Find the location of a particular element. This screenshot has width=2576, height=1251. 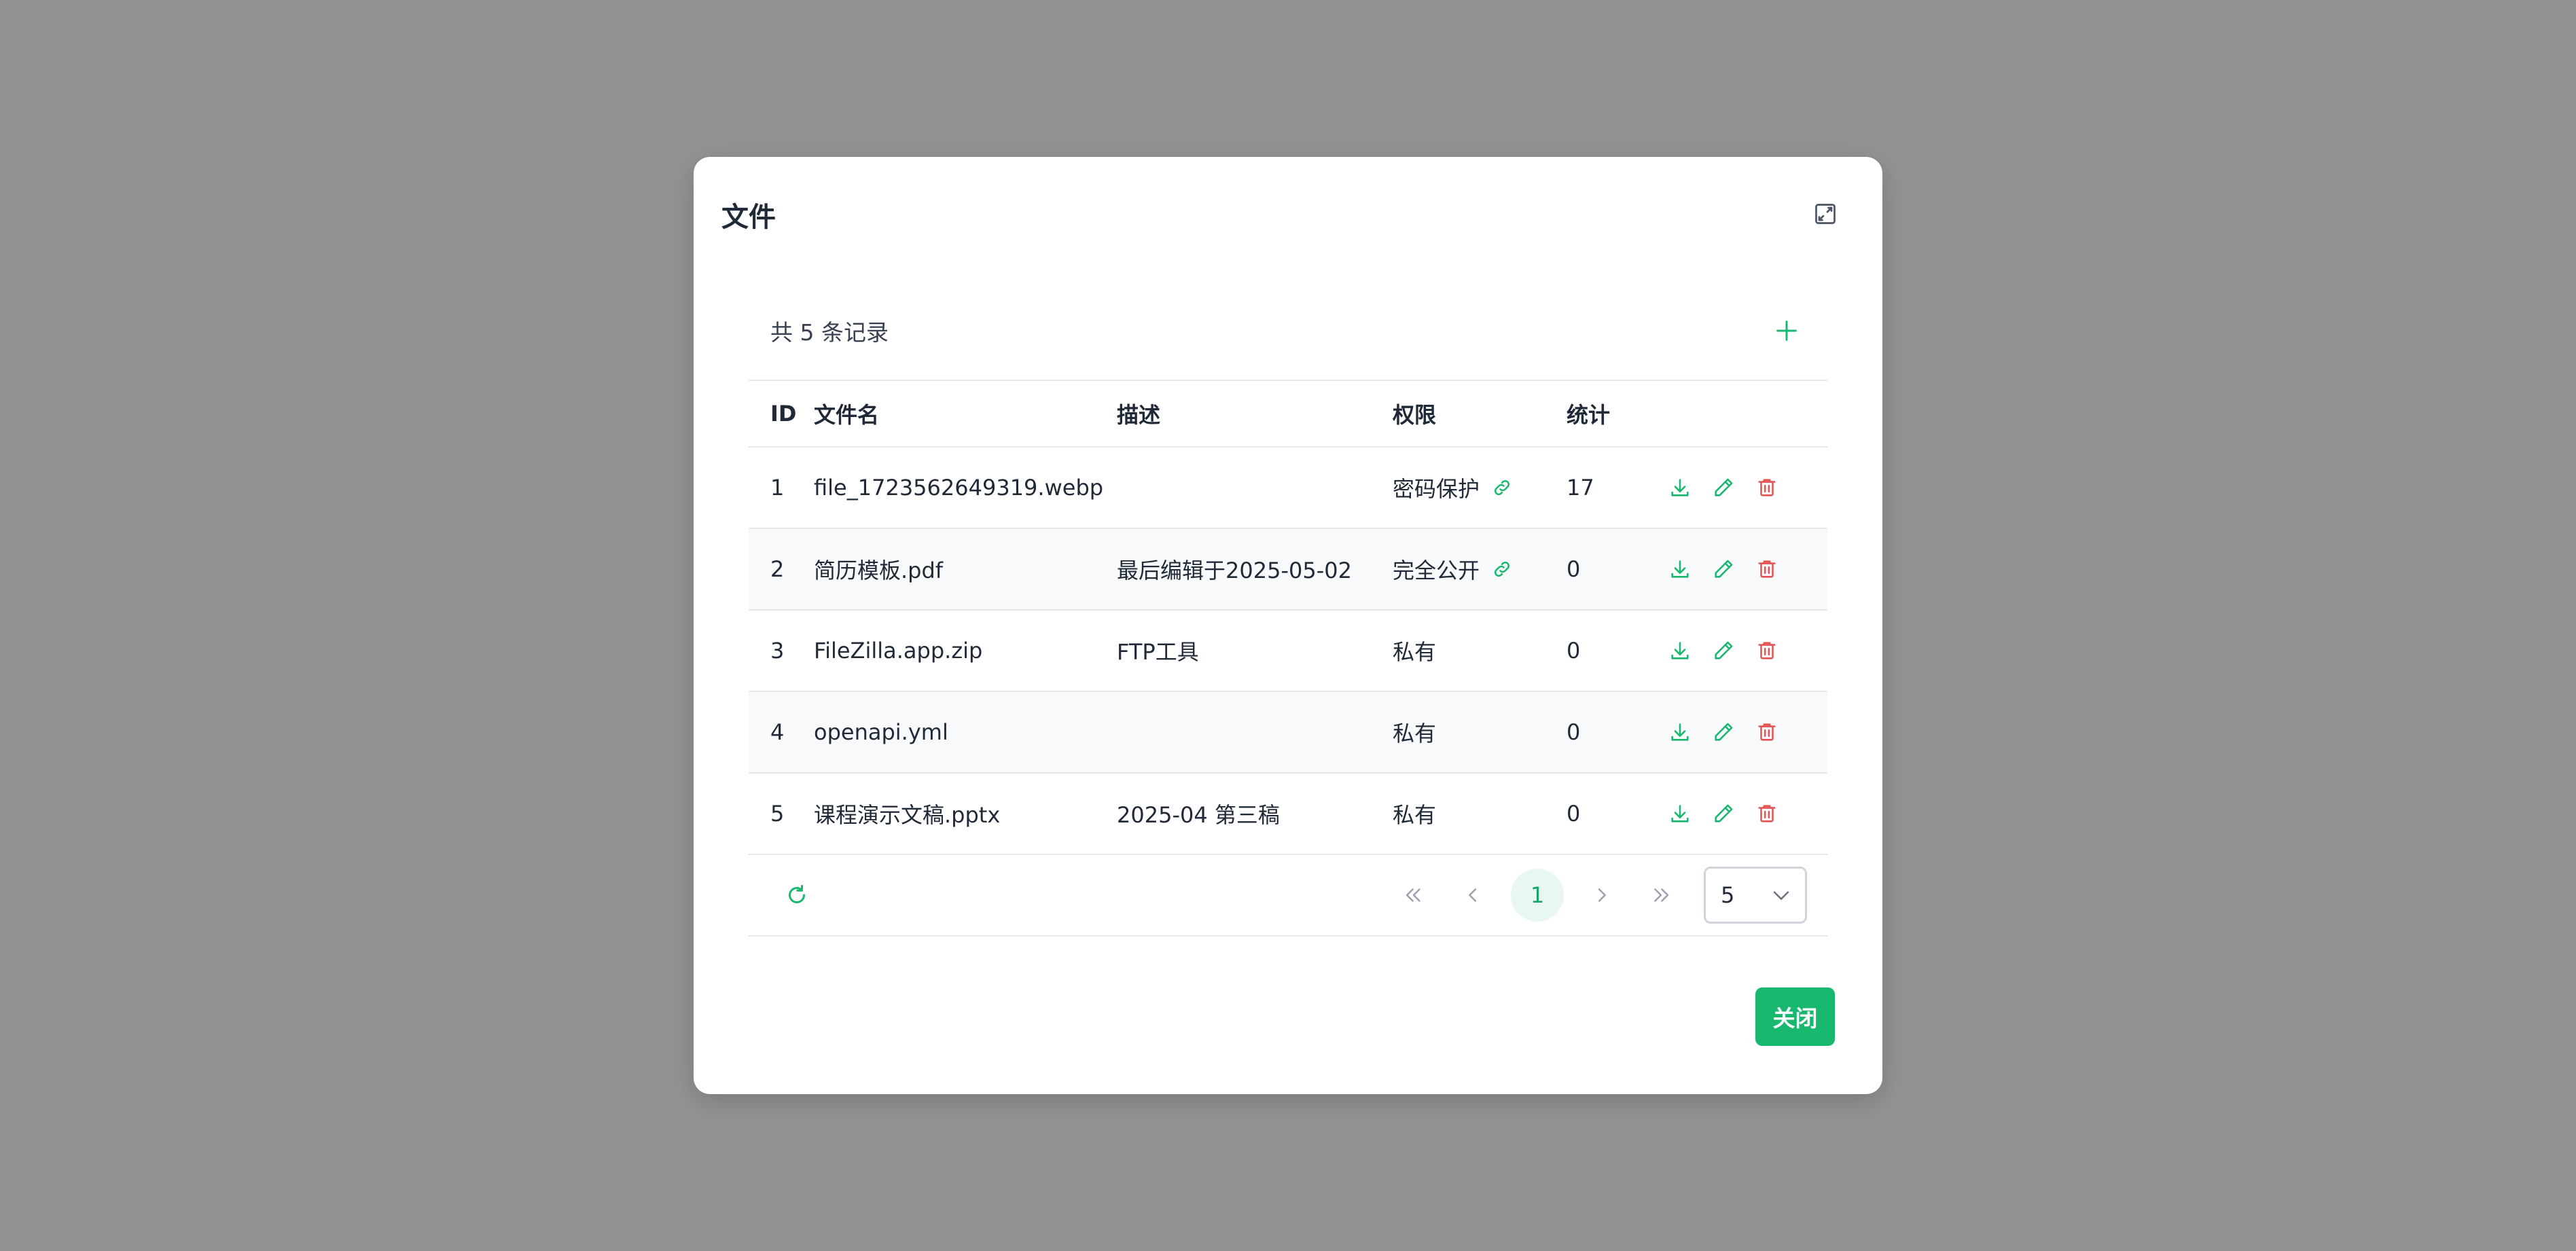

first-page-button is located at coordinates (1413, 895).